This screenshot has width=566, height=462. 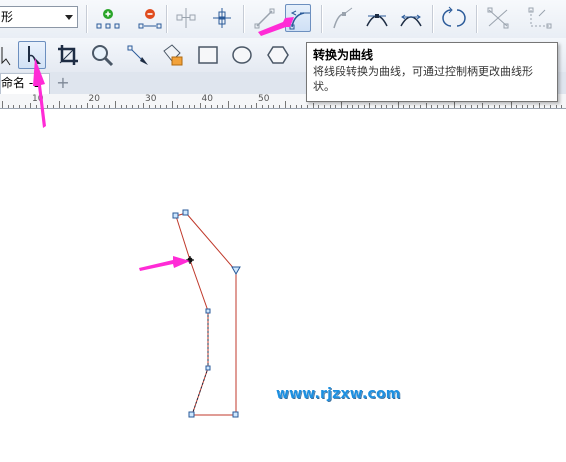 What do you see at coordinates (343, 18) in the screenshot?
I see `cusp-node-button` at bounding box center [343, 18].